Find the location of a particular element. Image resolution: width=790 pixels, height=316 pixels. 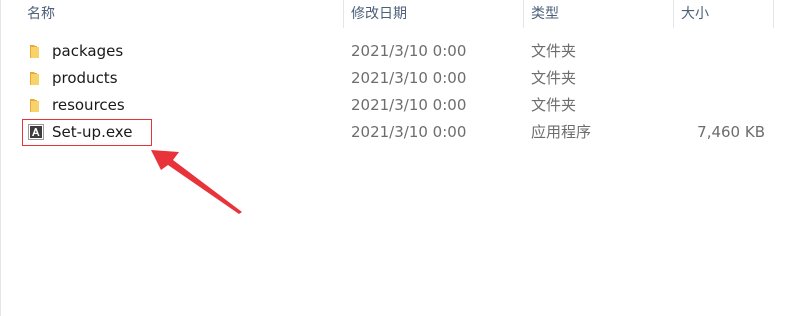

file-row: packages 2021/3/10 0:00 文件夹 is located at coordinates (395, 51).